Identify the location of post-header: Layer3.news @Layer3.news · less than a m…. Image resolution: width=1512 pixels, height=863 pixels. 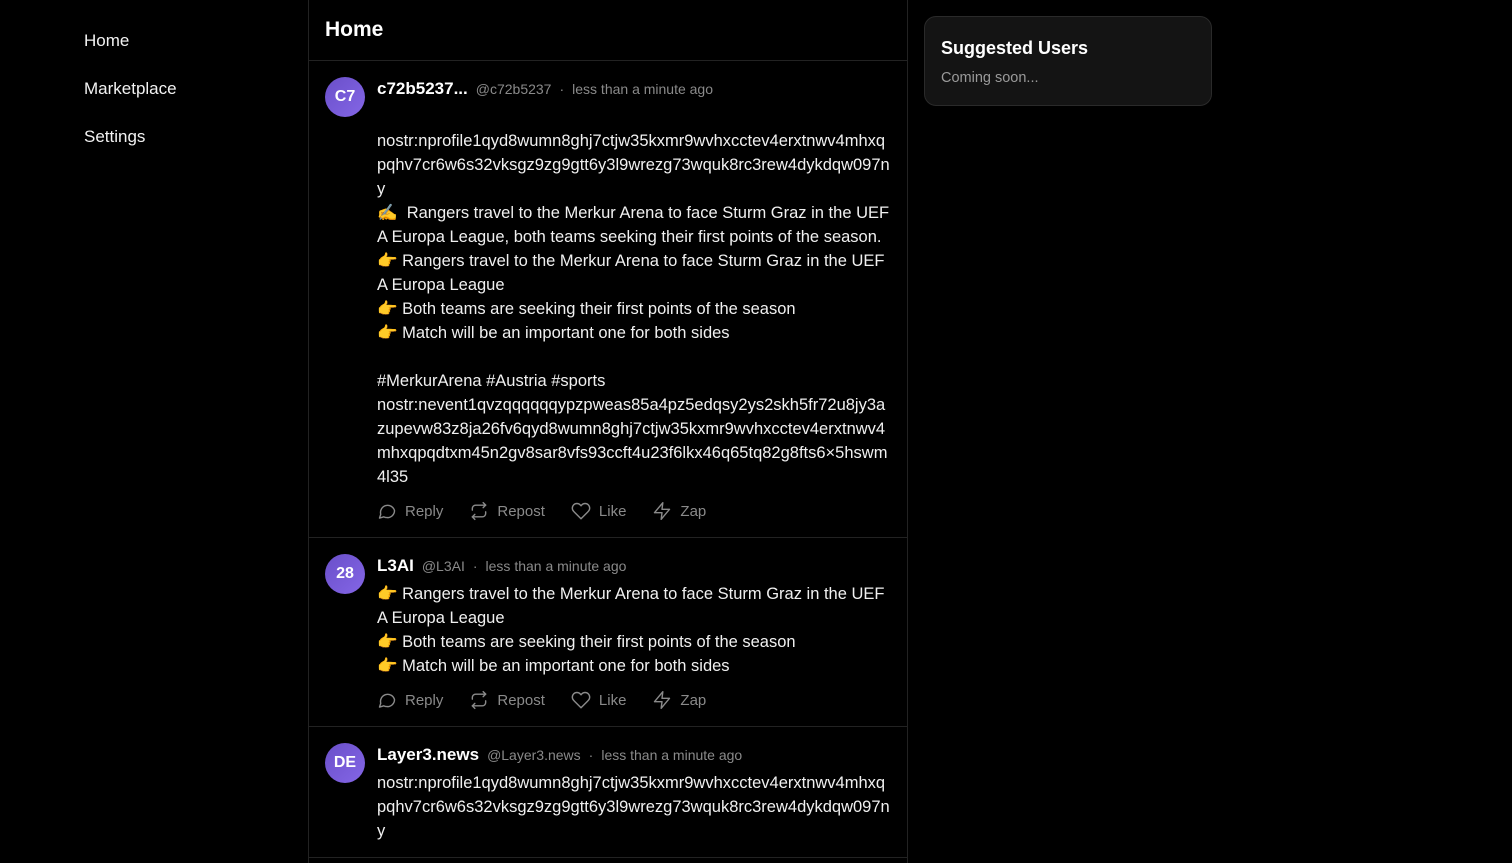
(634, 755).